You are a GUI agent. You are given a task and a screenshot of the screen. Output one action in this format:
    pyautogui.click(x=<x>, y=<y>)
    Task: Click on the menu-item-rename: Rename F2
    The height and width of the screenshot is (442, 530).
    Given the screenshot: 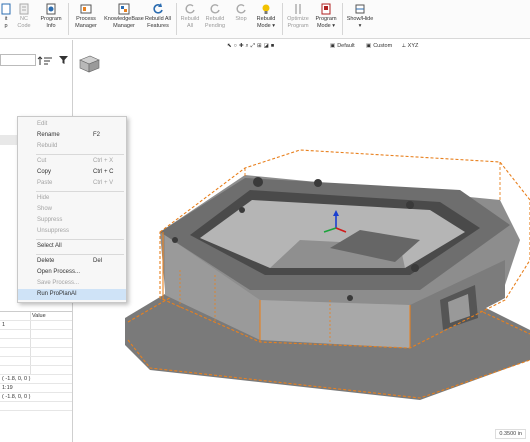 What is the action you would take?
    pyautogui.click(x=72, y=135)
    